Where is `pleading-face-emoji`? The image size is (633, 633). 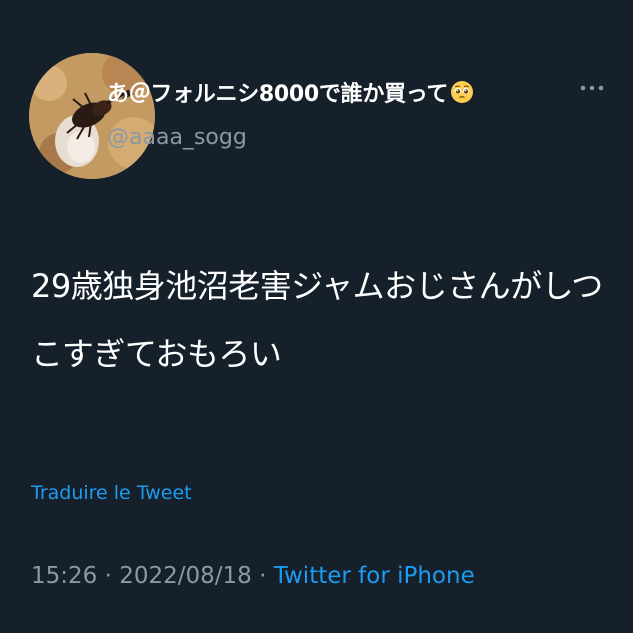 pleading-face-emoji is located at coordinates (462, 92).